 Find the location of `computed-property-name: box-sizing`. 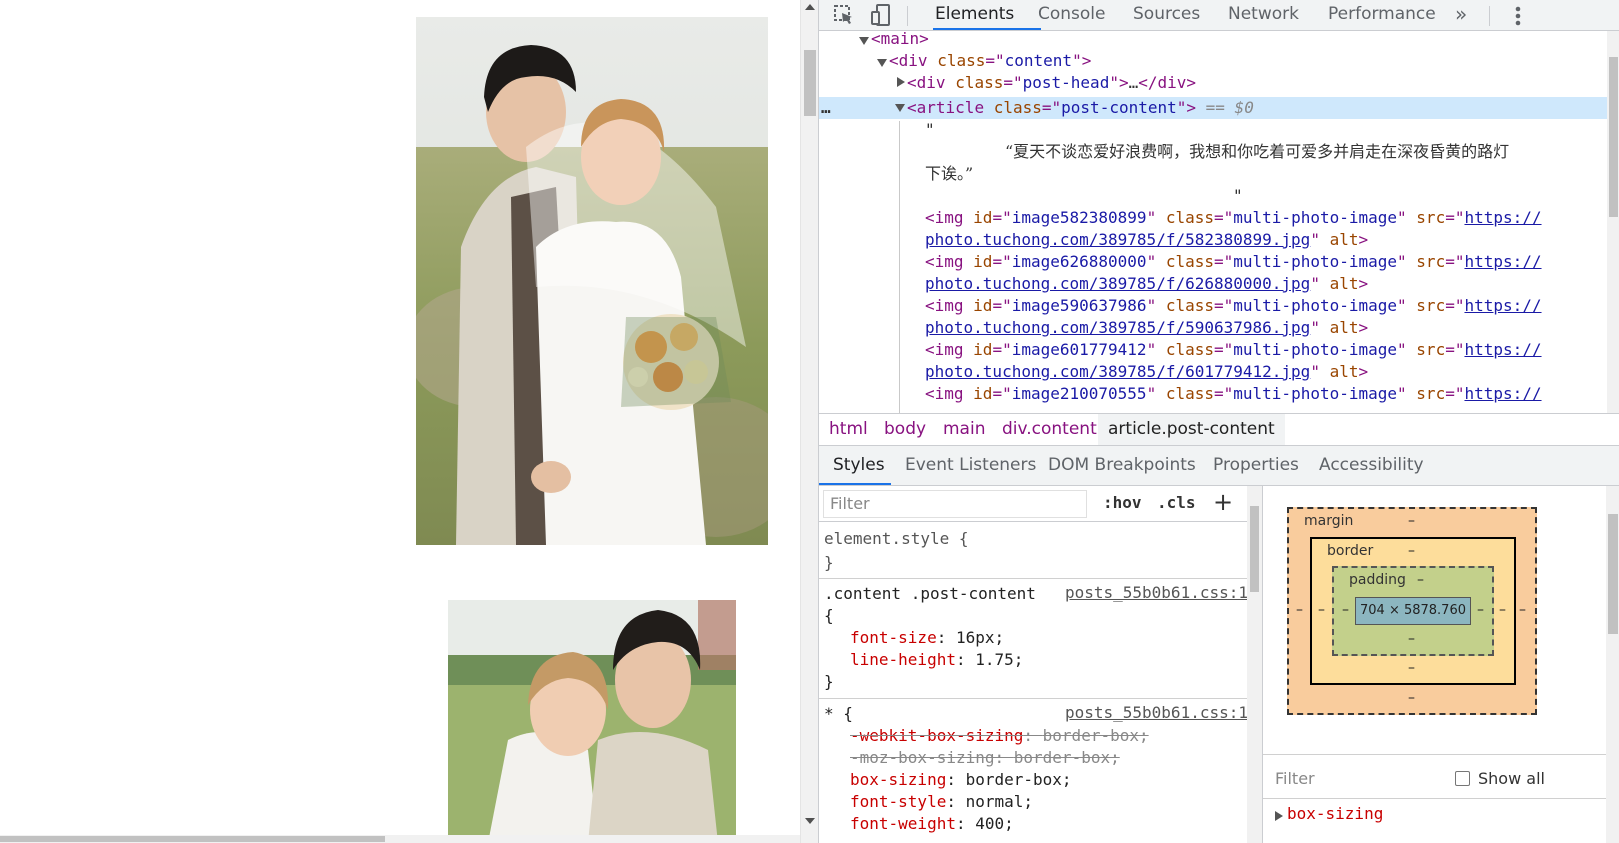

computed-property-name: box-sizing is located at coordinates (1335, 813).